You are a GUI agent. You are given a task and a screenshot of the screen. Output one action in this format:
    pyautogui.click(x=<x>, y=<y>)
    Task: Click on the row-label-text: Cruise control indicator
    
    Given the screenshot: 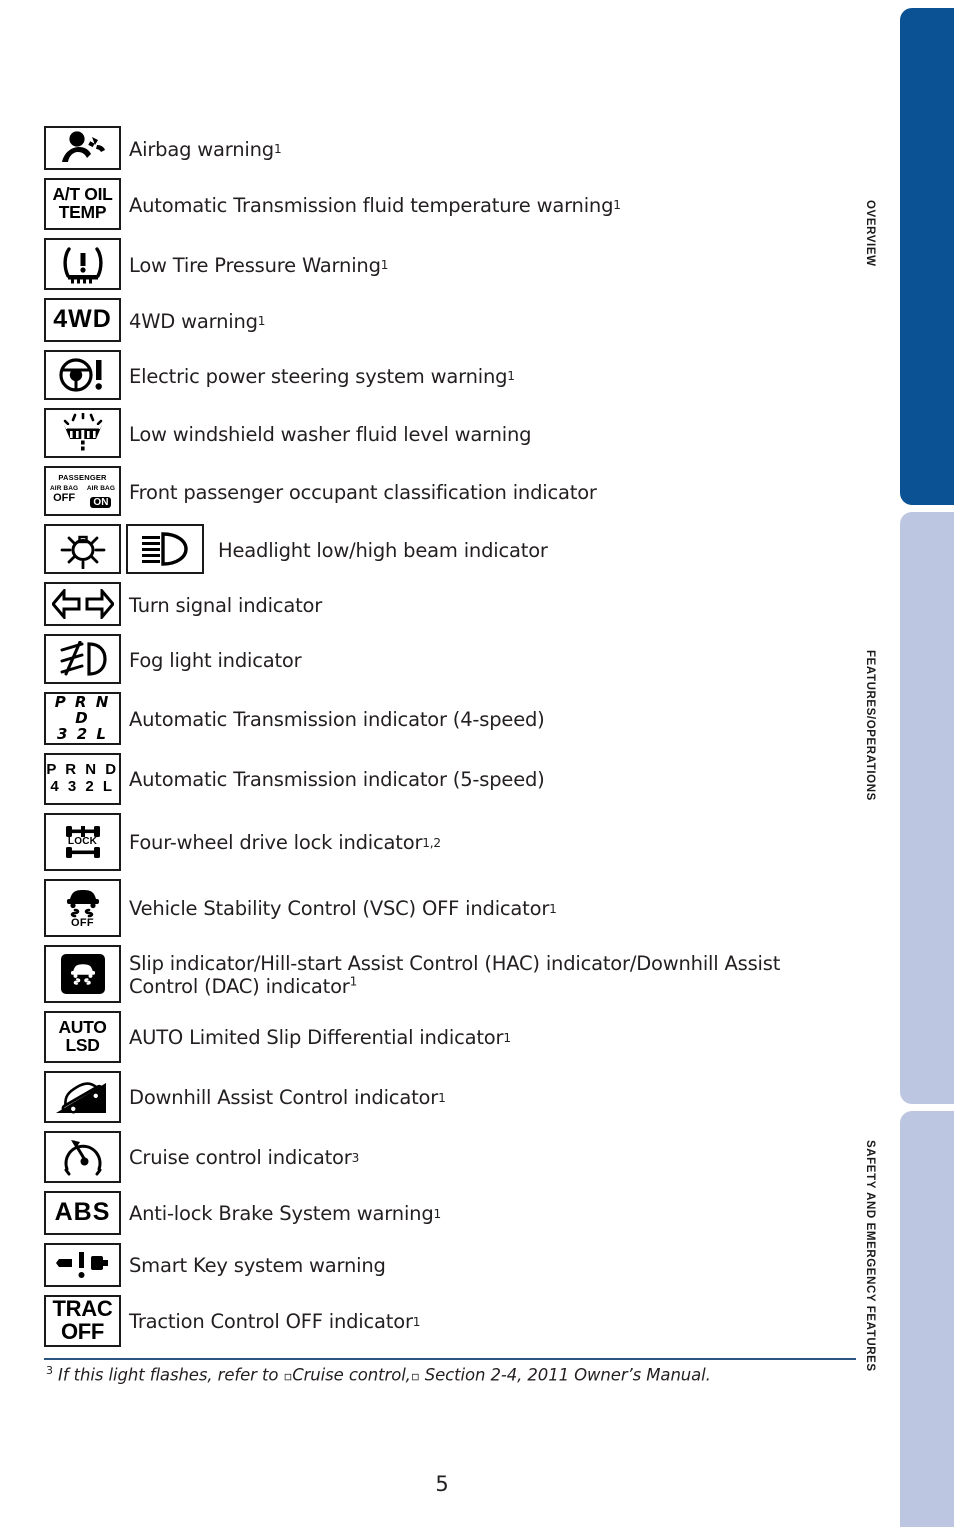 What is the action you would take?
    pyautogui.click(x=240, y=1158)
    